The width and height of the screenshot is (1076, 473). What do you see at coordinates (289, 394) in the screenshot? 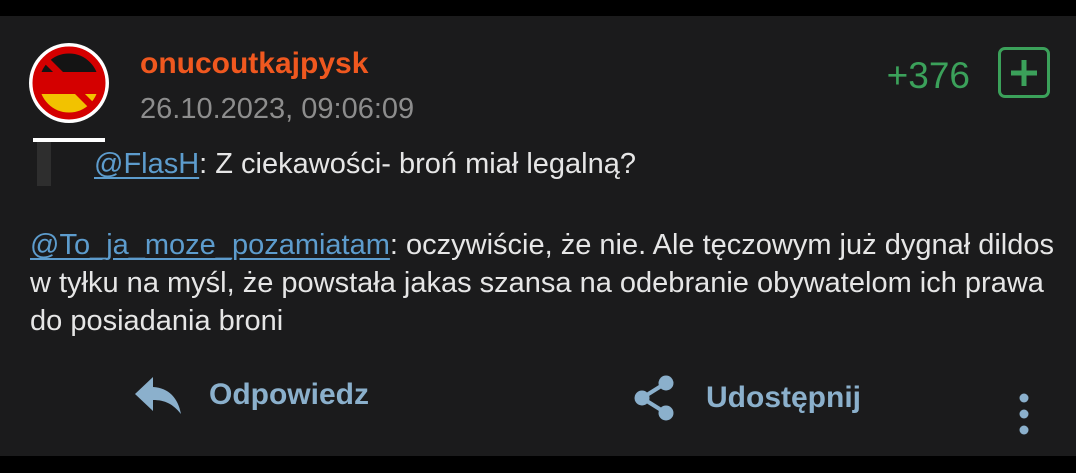
I see `reply-label: Odpowiedz` at bounding box center [289, 394].